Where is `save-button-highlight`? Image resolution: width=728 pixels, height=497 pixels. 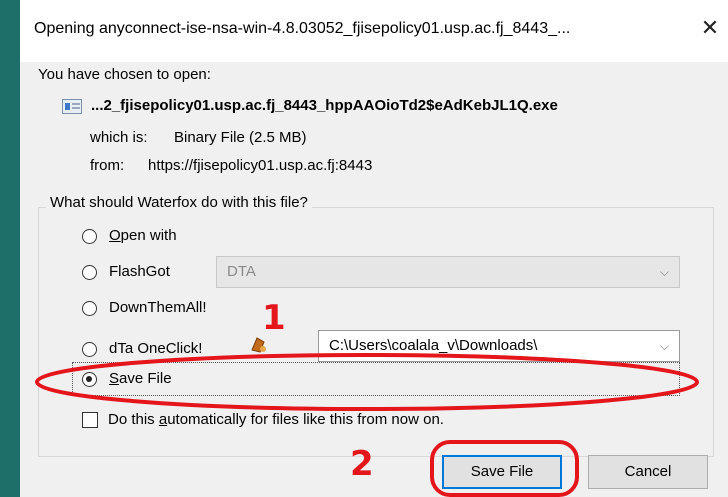 save-button-highlight is located at coordinates (504, 468).